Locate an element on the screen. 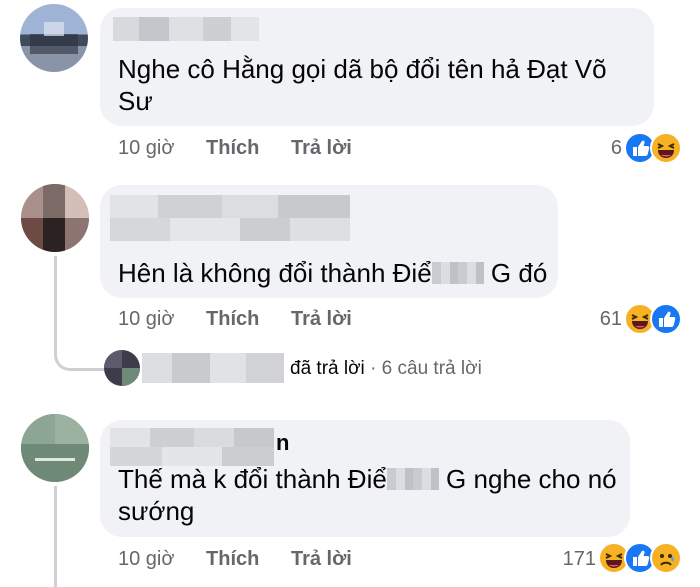 Image resolution: width=700 pixels, height=587 pixels. haha-icon is located at coordinates (666, 148).